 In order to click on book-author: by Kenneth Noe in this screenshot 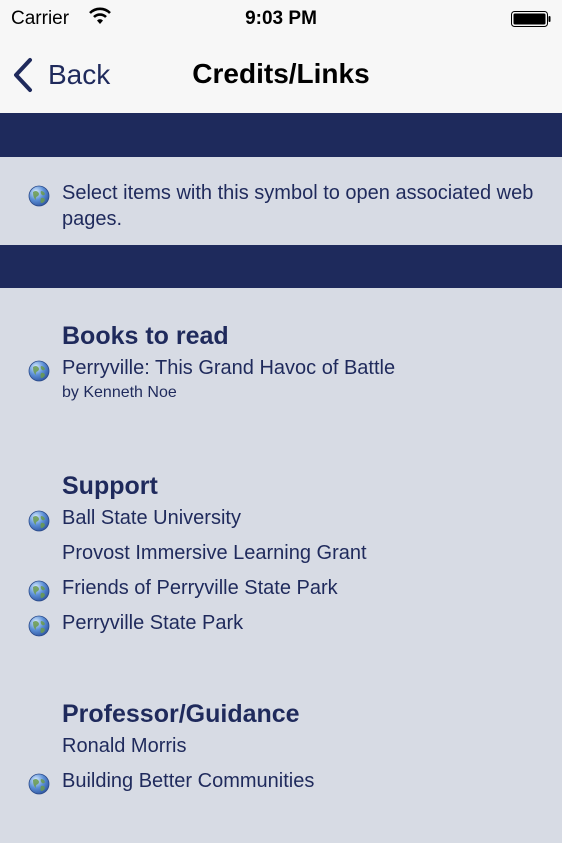, I will do `click(119, 392)`.